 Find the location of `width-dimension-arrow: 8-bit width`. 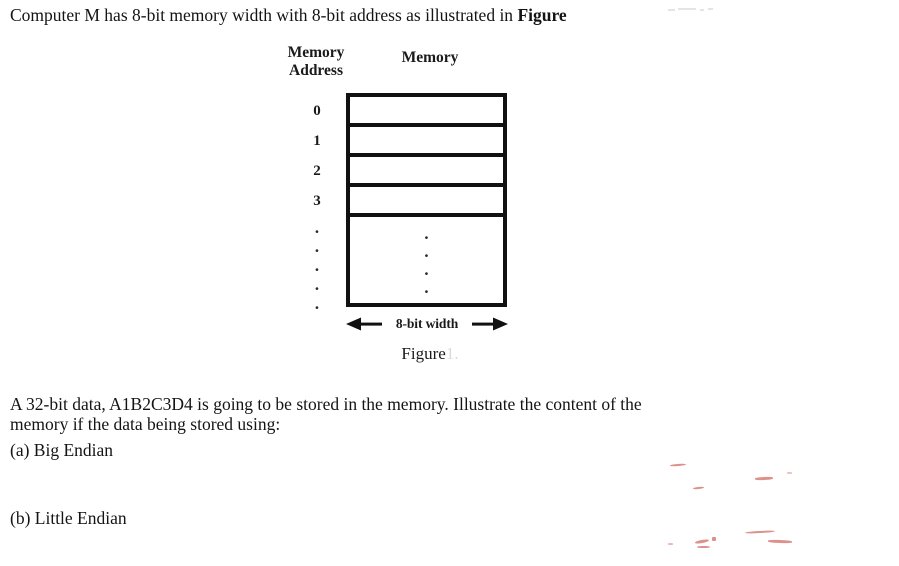

width-dimension-arrow: 8-bit width is located at coordinates (427, 324).